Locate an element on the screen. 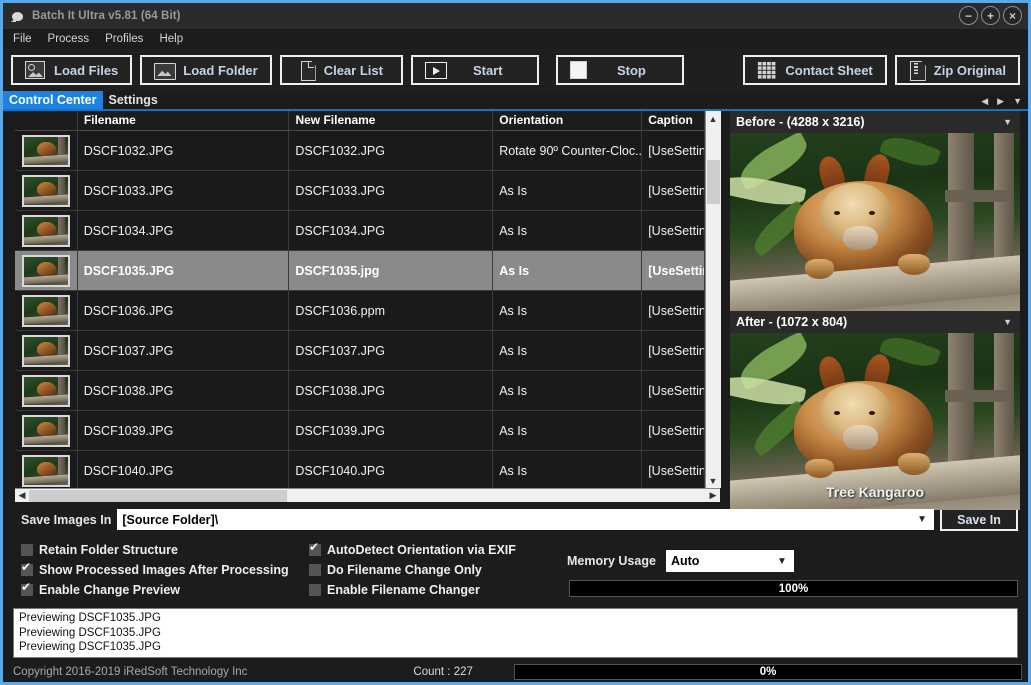 This screenshot has height=685, width=1031. column-header-orientation: Orientation is located at coordinates (568, 120).